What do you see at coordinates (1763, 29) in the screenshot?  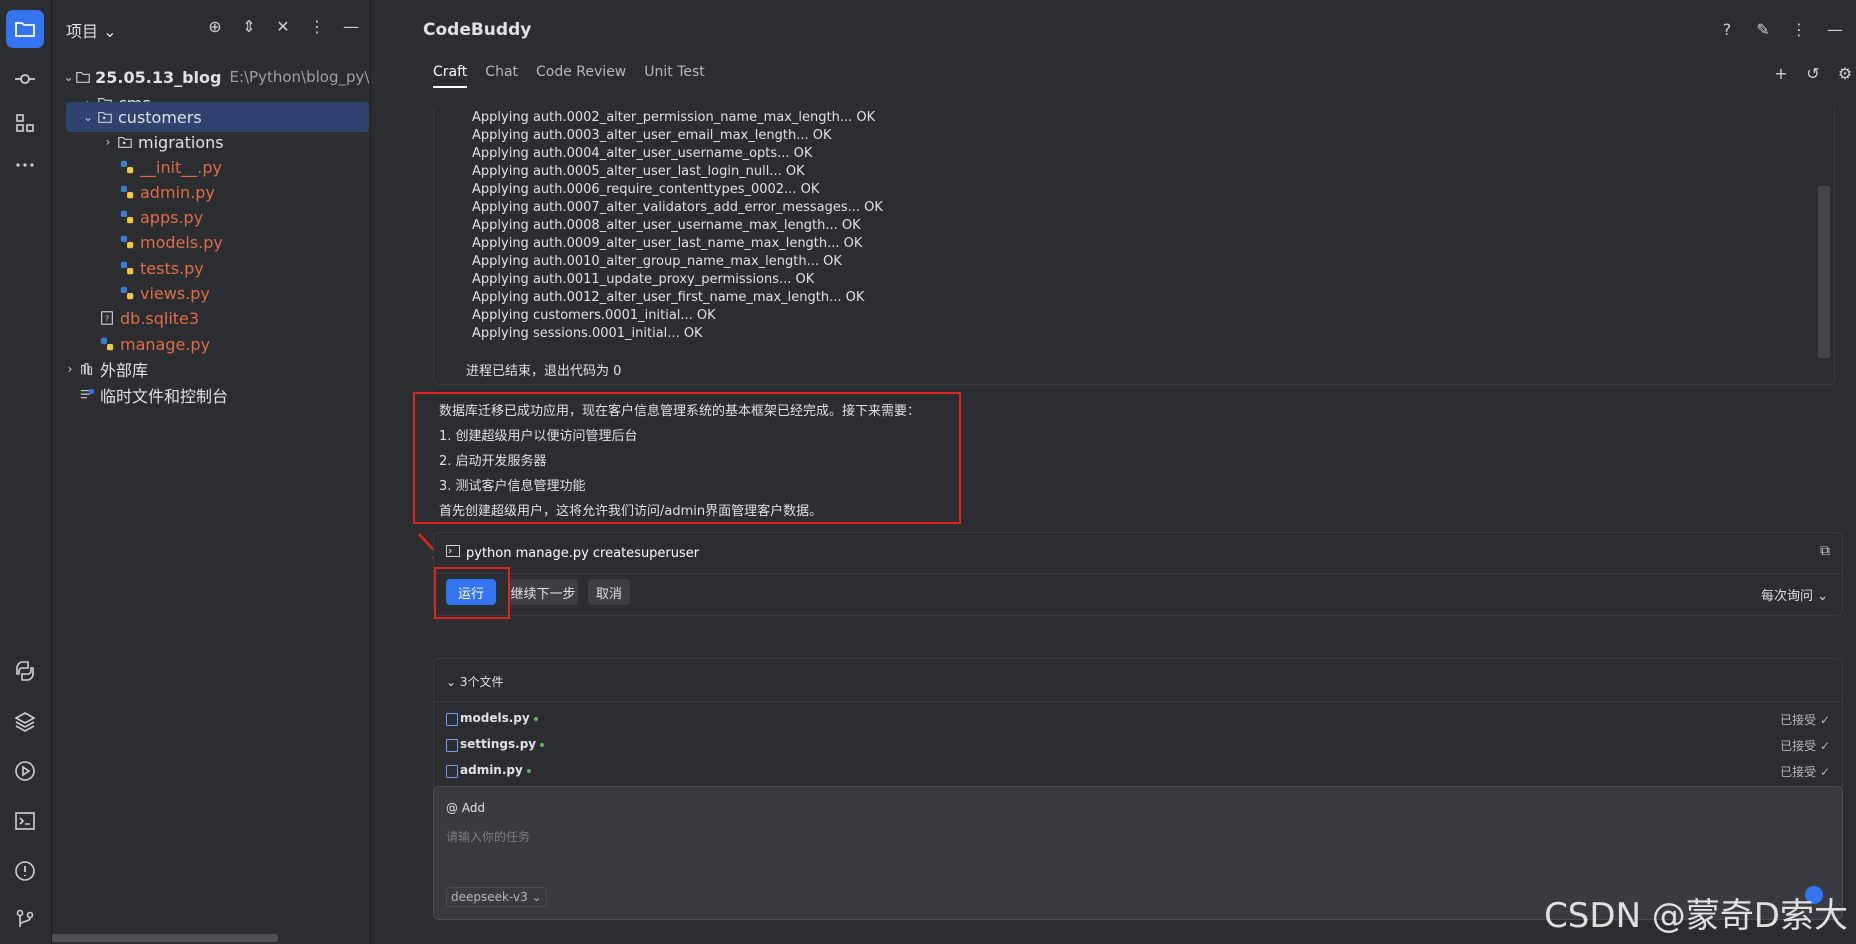 I see `edit-icon: ✎` at bounding box center [1763, 29].